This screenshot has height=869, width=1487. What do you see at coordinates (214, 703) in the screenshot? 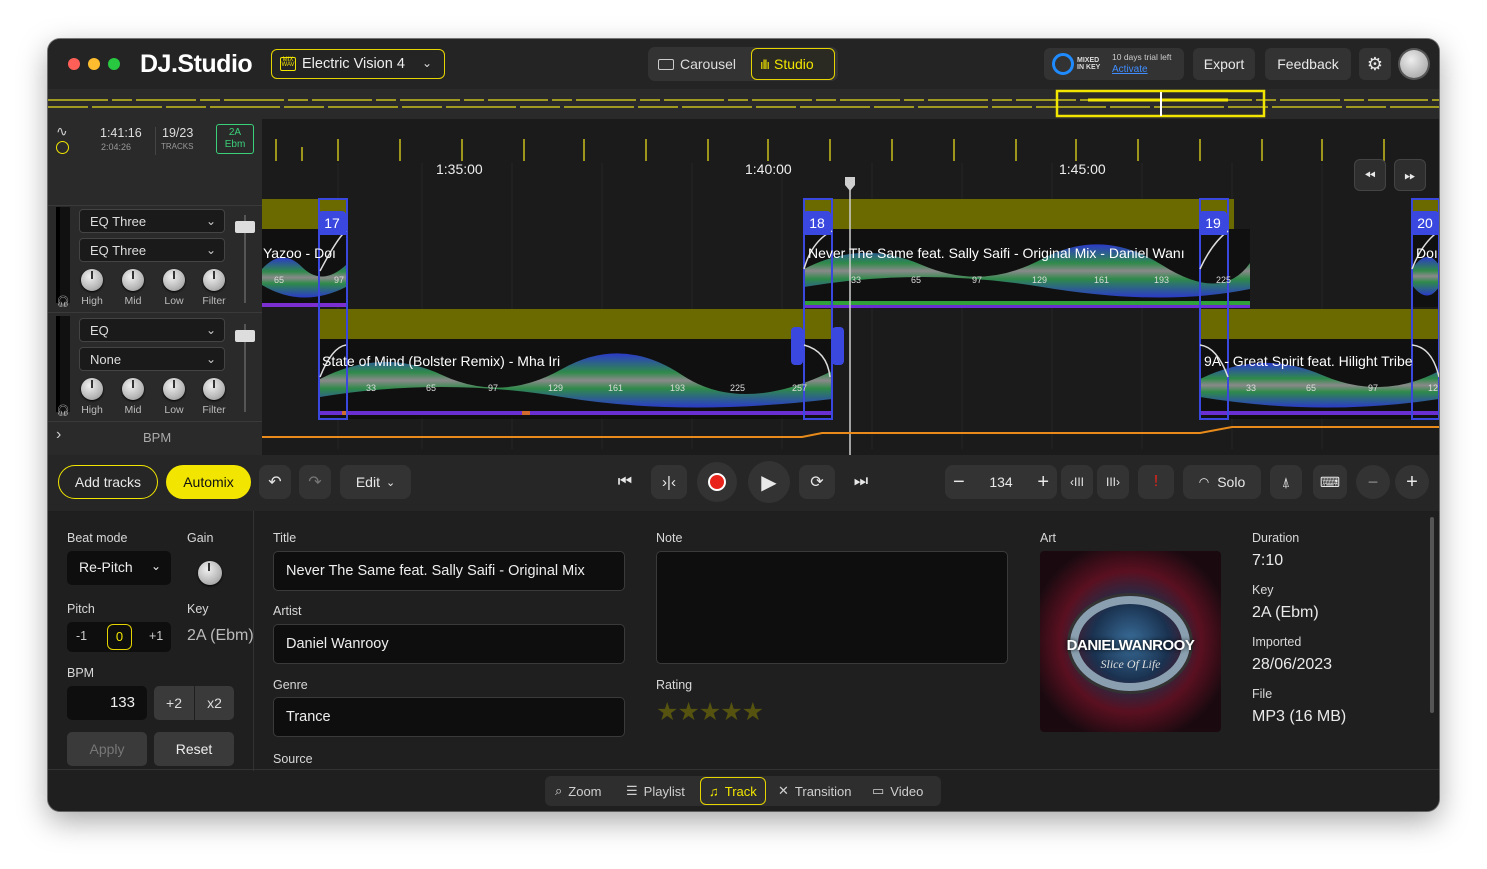
I see `bpm-x2-button: x2` at bounding box center [214, 703].